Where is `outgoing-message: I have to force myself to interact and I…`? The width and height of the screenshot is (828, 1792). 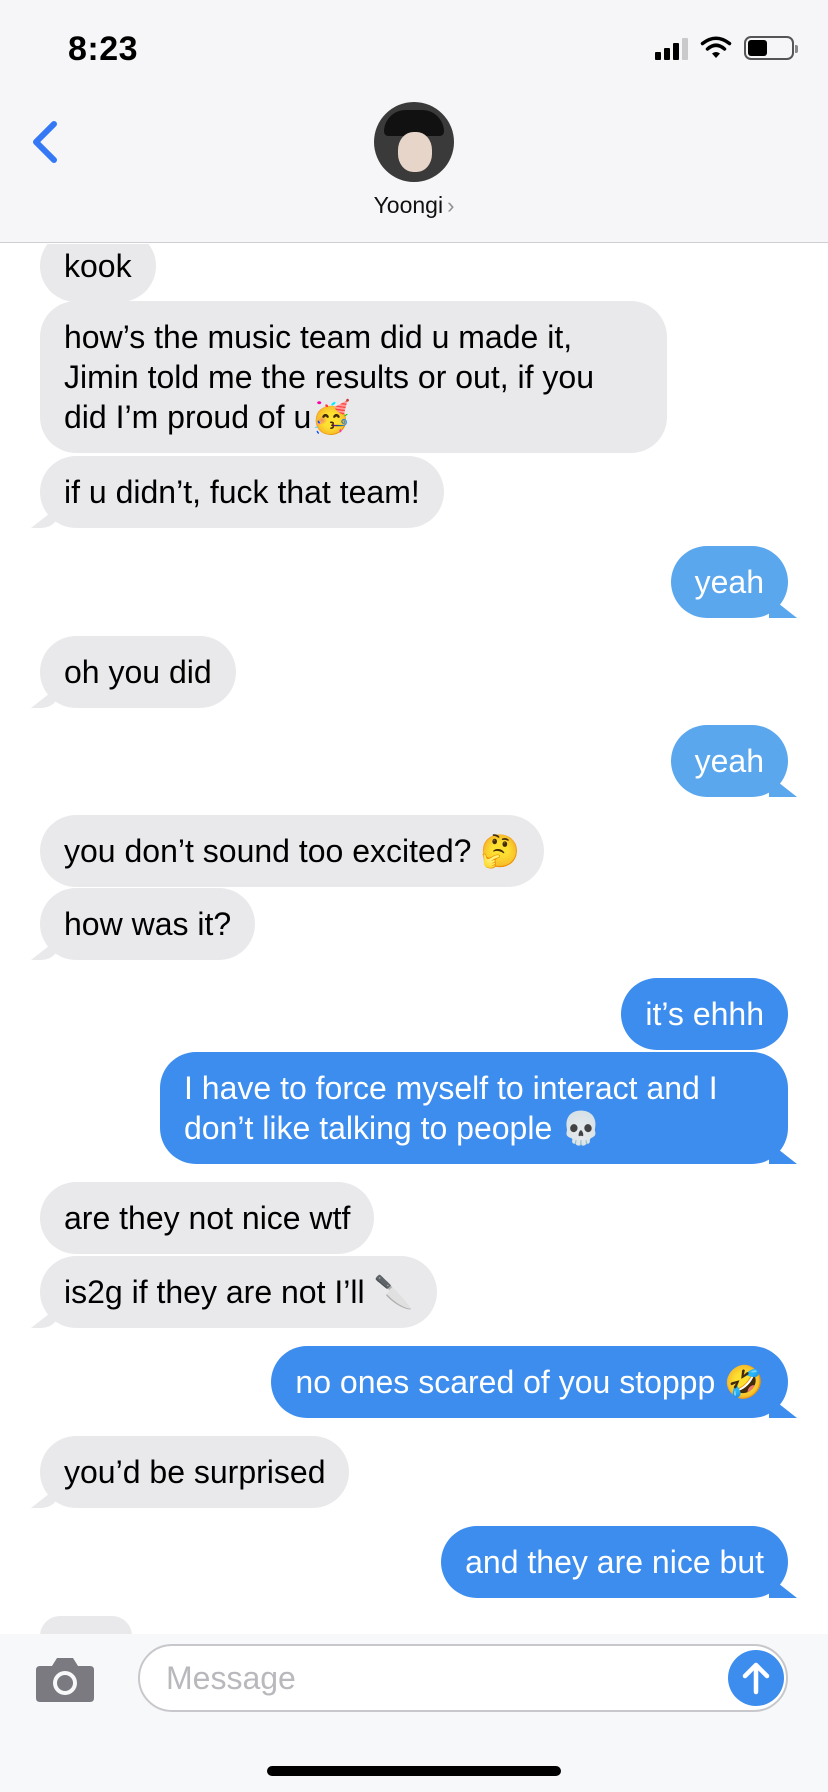 outgoing-message: I have to force myself to interact and I… is located at coordinates (474, 1108).